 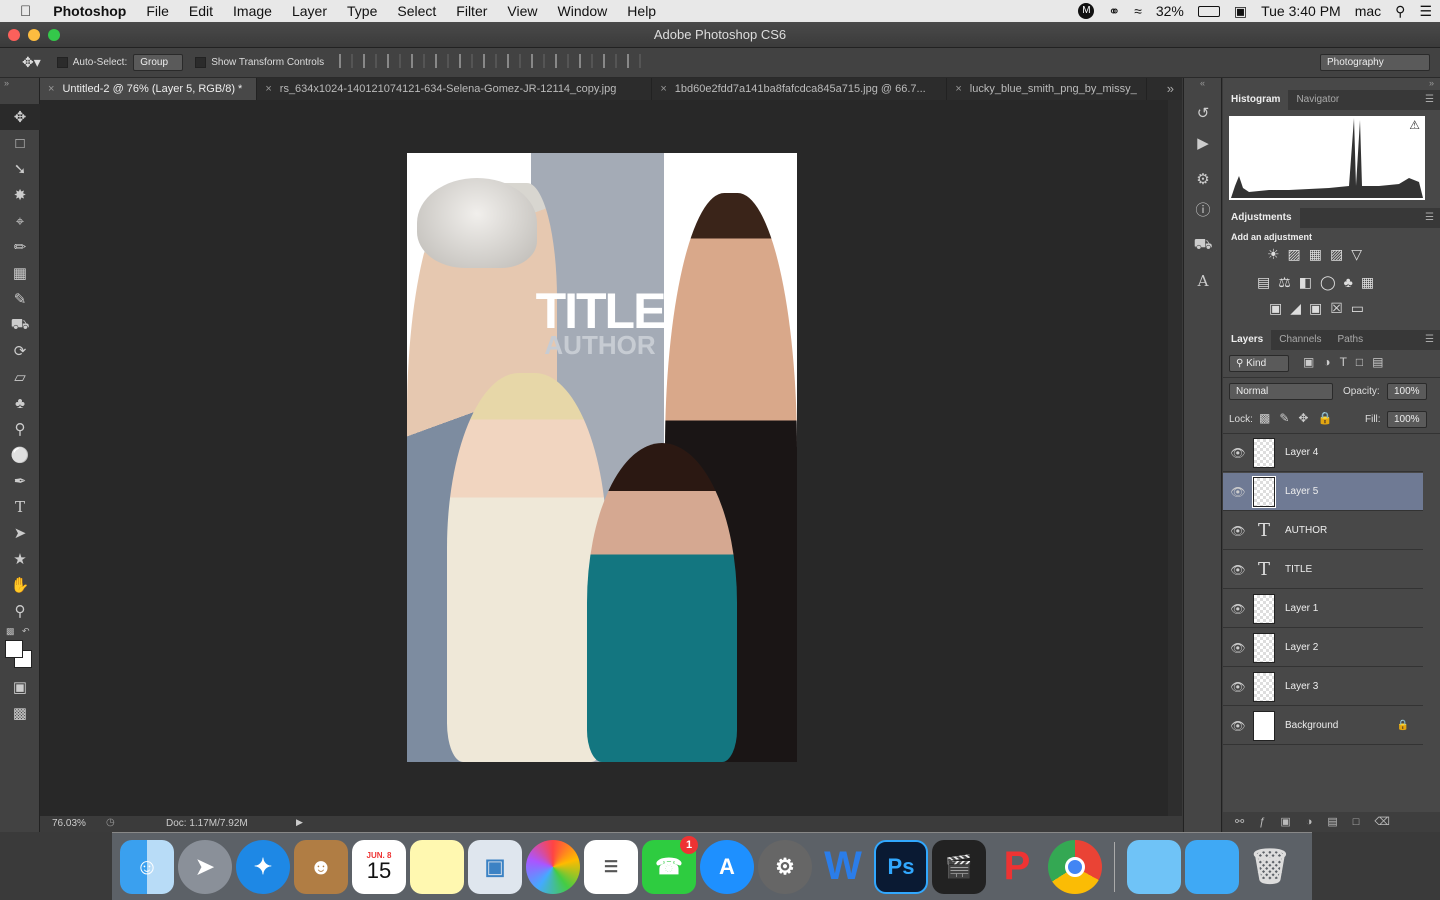 What do you see at coordinates (20, 481) in the screenshot?
I see `pen-tool-icon: ✒` at bounding box center [20, 481].